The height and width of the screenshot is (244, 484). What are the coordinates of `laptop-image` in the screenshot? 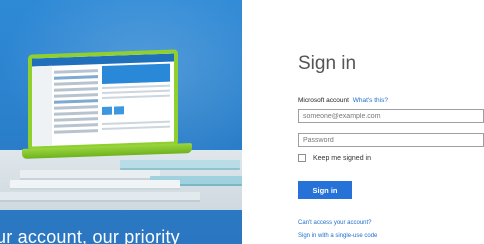 It's located at (103, 100).